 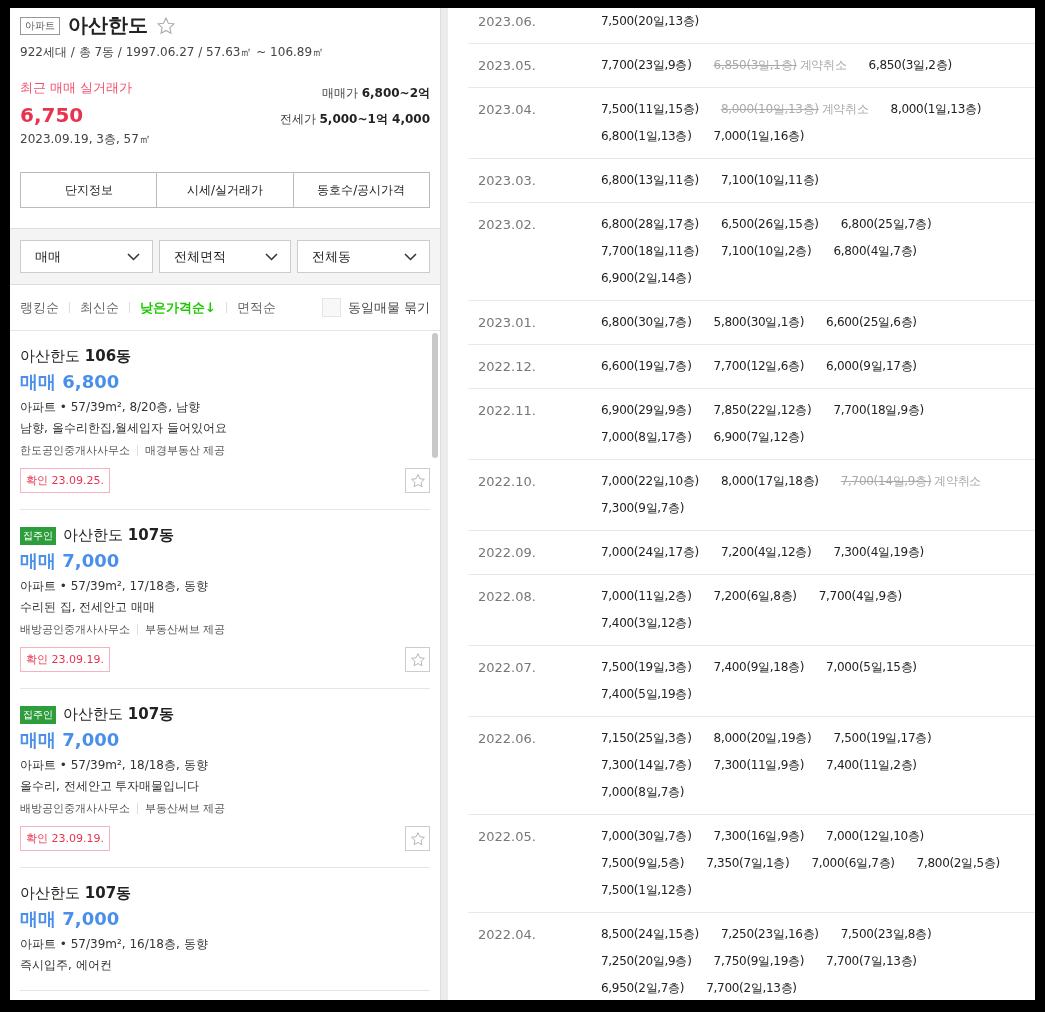 I want to click on deal: 7,700(18일,11층), so click(x=650, y=251).